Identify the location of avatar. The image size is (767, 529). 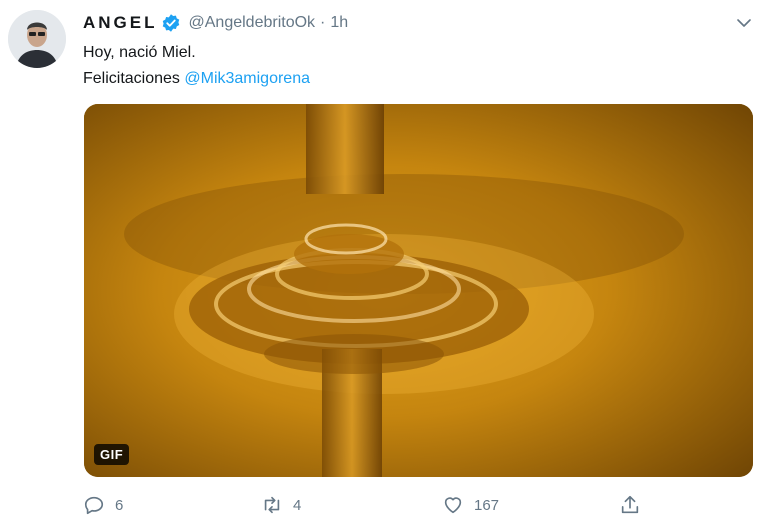
(37, 39).